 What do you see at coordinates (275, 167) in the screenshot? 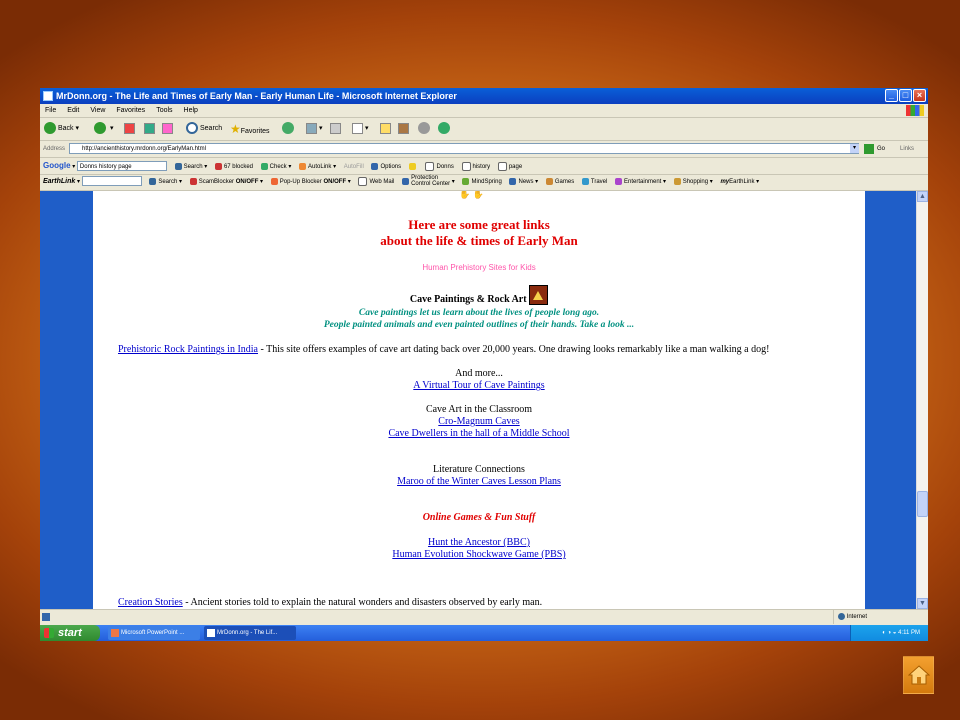
I see `spellcheck-button: Check ▾` at bounding box center [275, 167].